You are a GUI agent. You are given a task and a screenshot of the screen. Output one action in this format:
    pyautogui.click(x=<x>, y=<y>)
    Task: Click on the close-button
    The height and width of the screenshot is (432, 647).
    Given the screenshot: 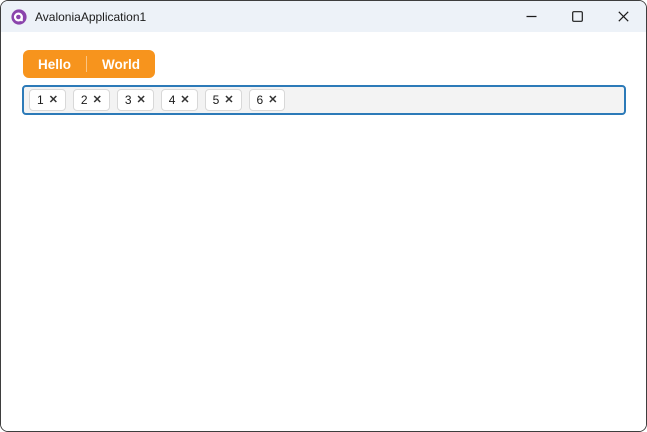 What is the action you would take?
    pyautogui.click(x=623, y=16)
    